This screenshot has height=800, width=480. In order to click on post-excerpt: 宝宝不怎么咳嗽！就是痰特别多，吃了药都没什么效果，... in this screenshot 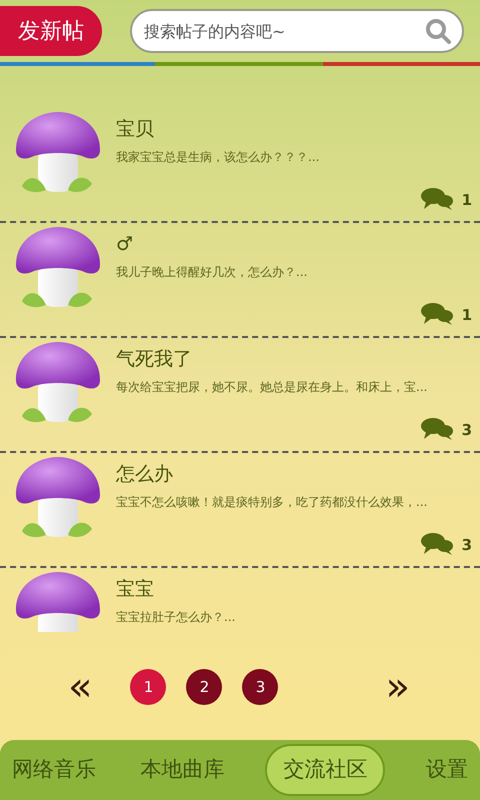, I will do `click(272, 502)`.